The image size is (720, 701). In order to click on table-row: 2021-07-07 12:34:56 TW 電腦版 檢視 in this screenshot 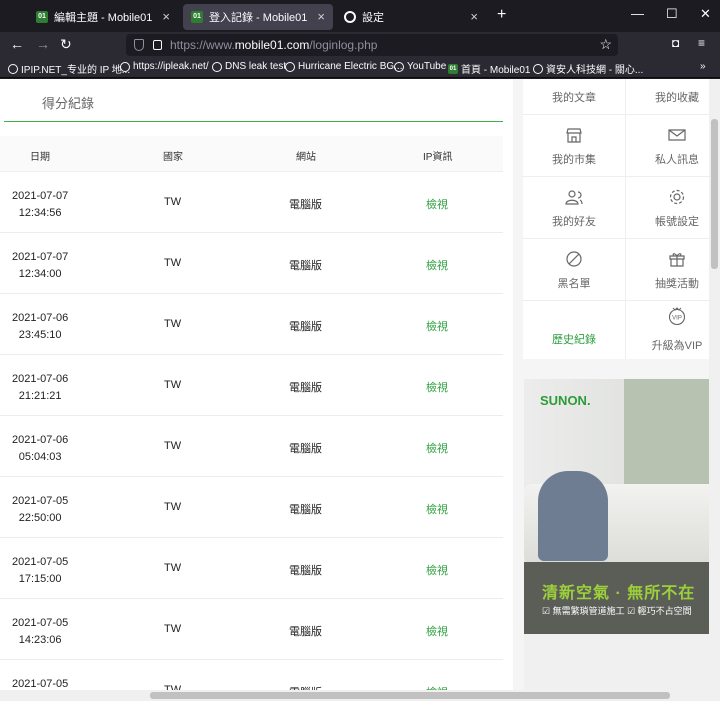, I will do `click(251, 202)`.